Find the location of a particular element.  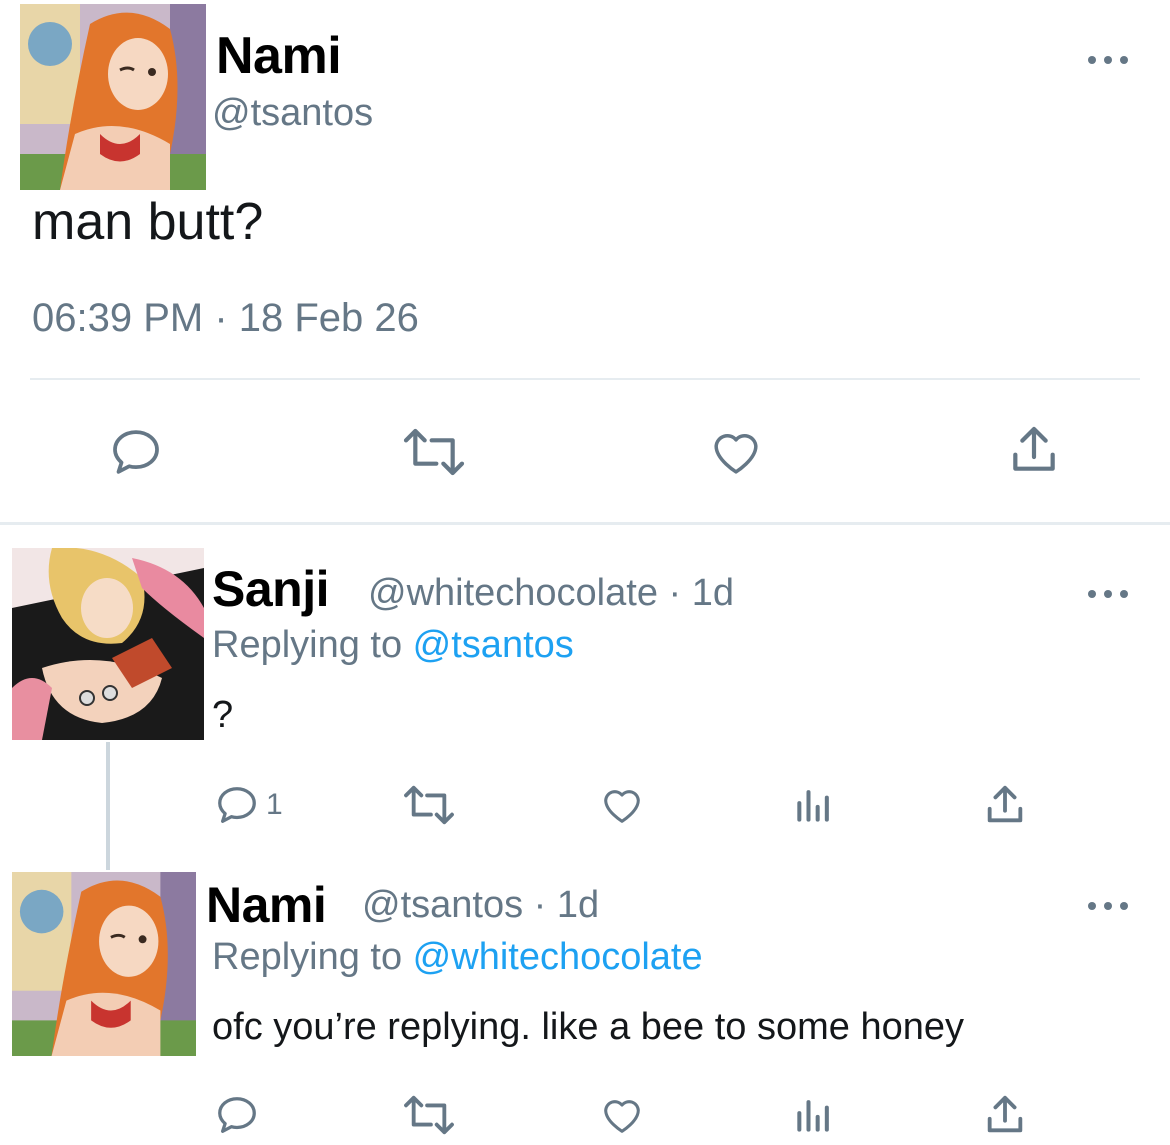

thread-line is located at coordinates (108, 806).